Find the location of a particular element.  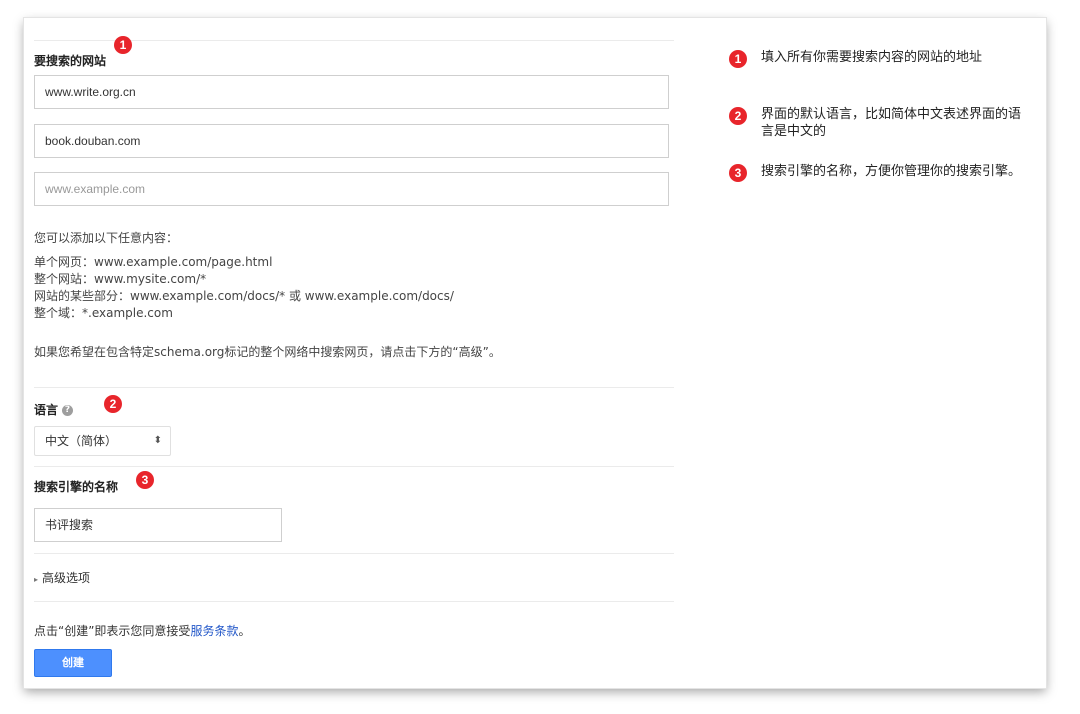

select-arrows-icon: ⬍ is located at coordinates (157, 440).